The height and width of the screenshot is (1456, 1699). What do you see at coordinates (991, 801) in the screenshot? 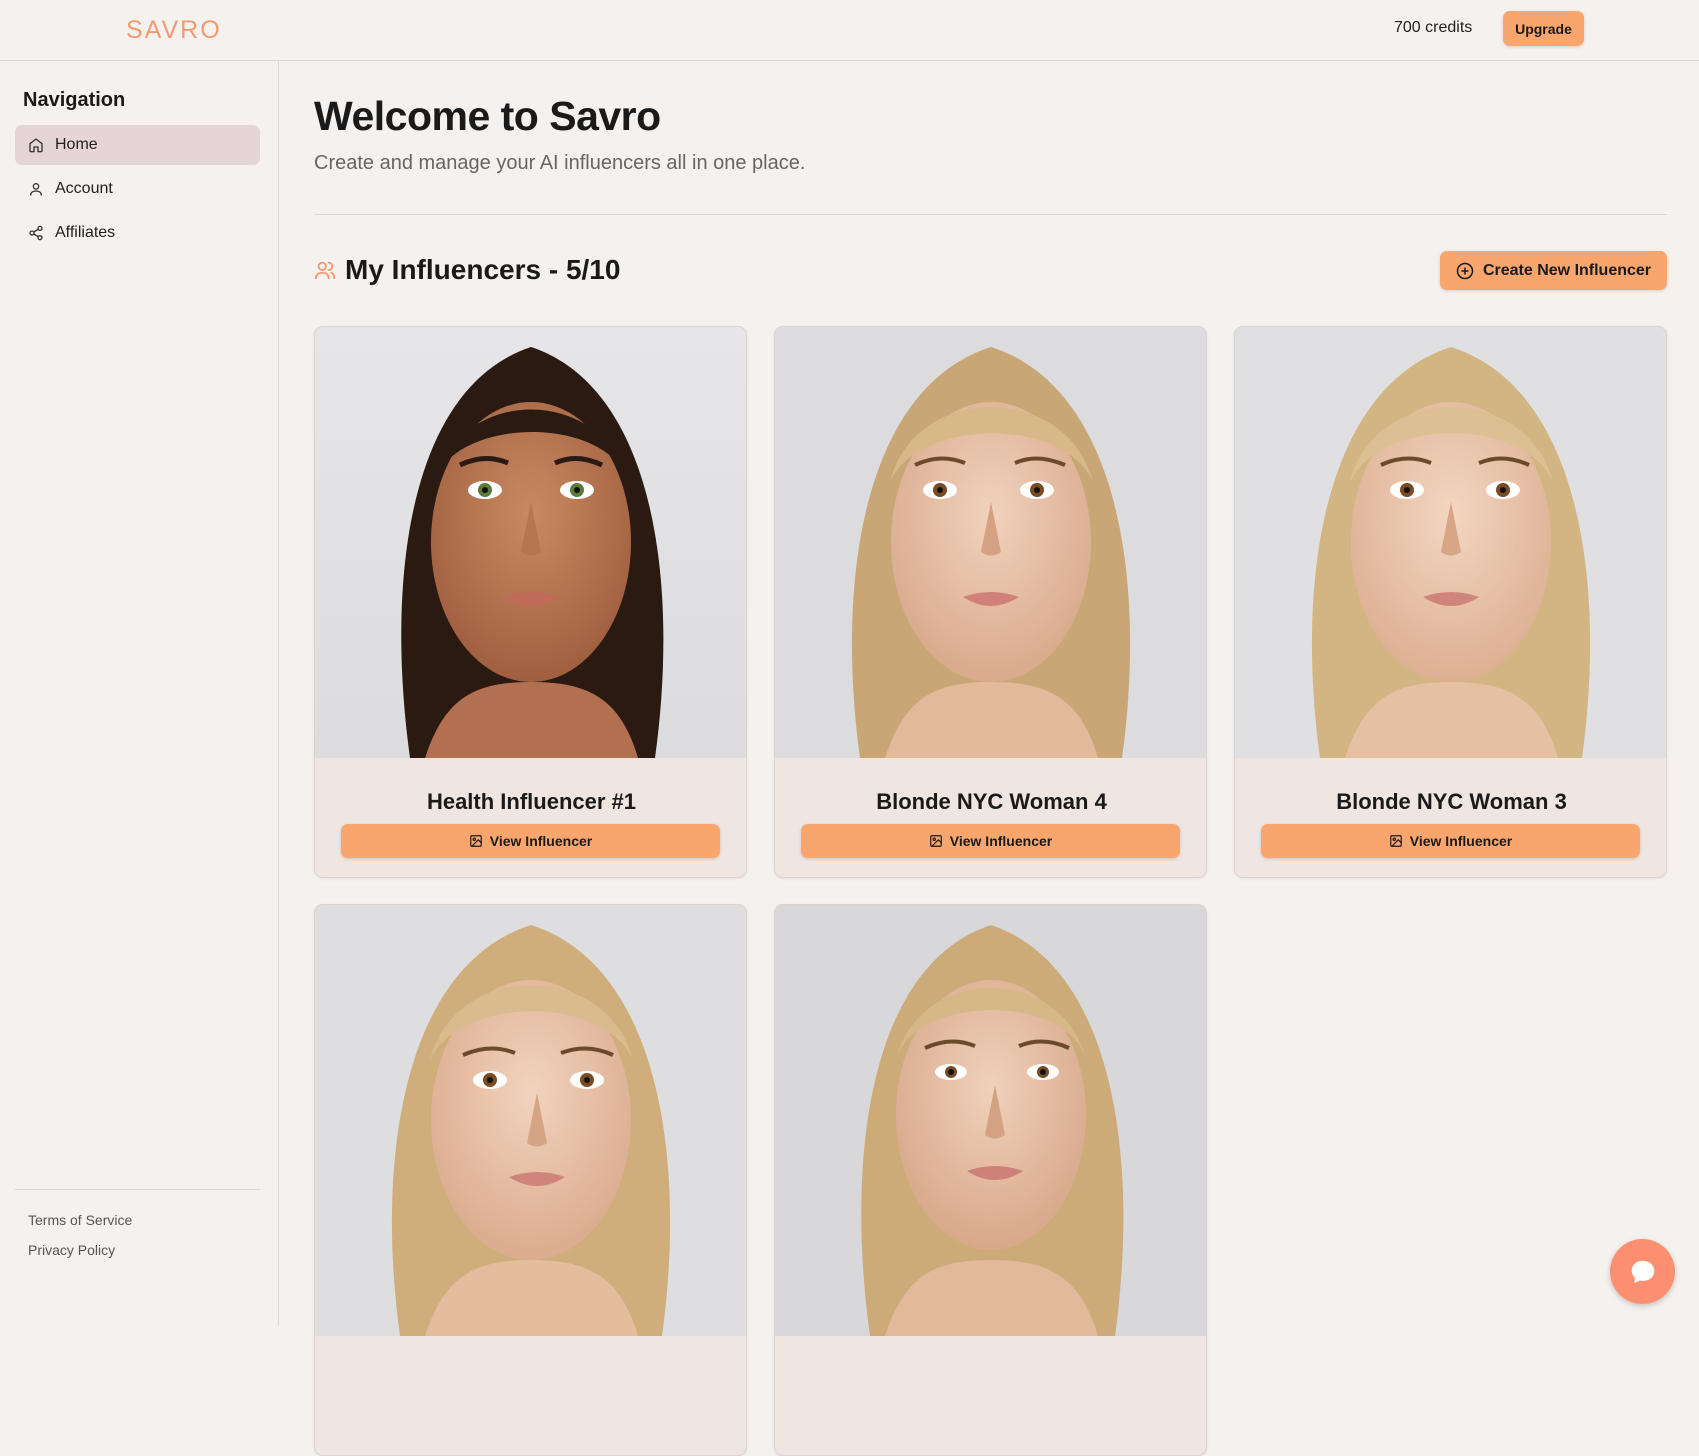
I see `influencer-name: Blonde NYC Woman 4` at bounding box center [991, 801].